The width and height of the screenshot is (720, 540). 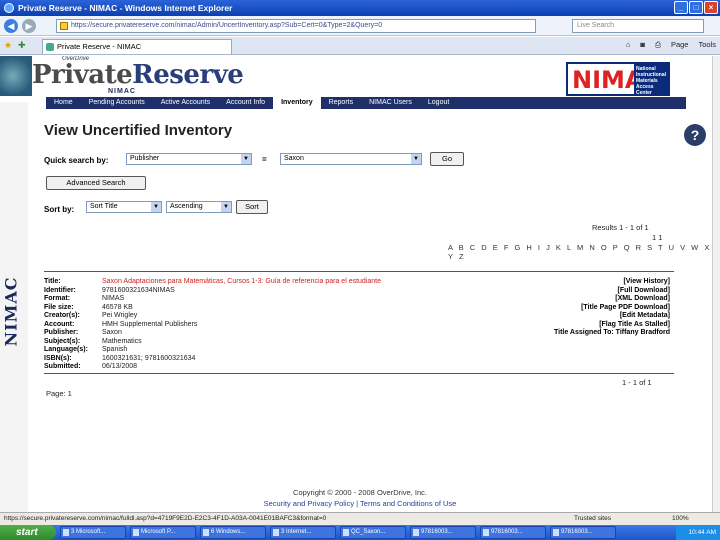 I want to click on home-icon: ⌂, so click(x=628, y=45).